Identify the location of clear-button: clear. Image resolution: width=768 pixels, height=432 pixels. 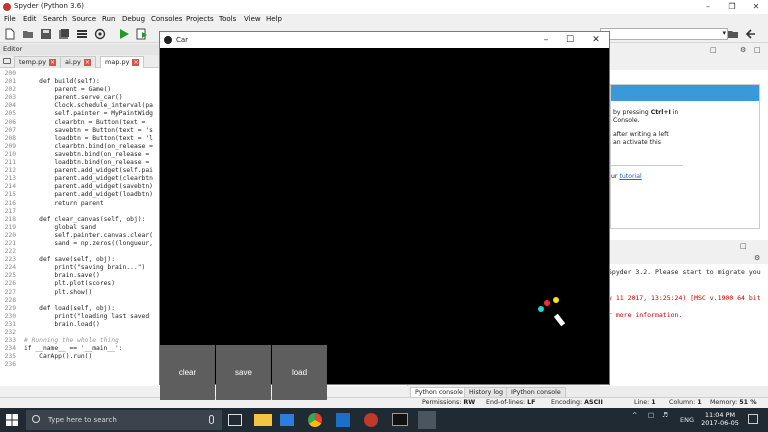
(187, 372).